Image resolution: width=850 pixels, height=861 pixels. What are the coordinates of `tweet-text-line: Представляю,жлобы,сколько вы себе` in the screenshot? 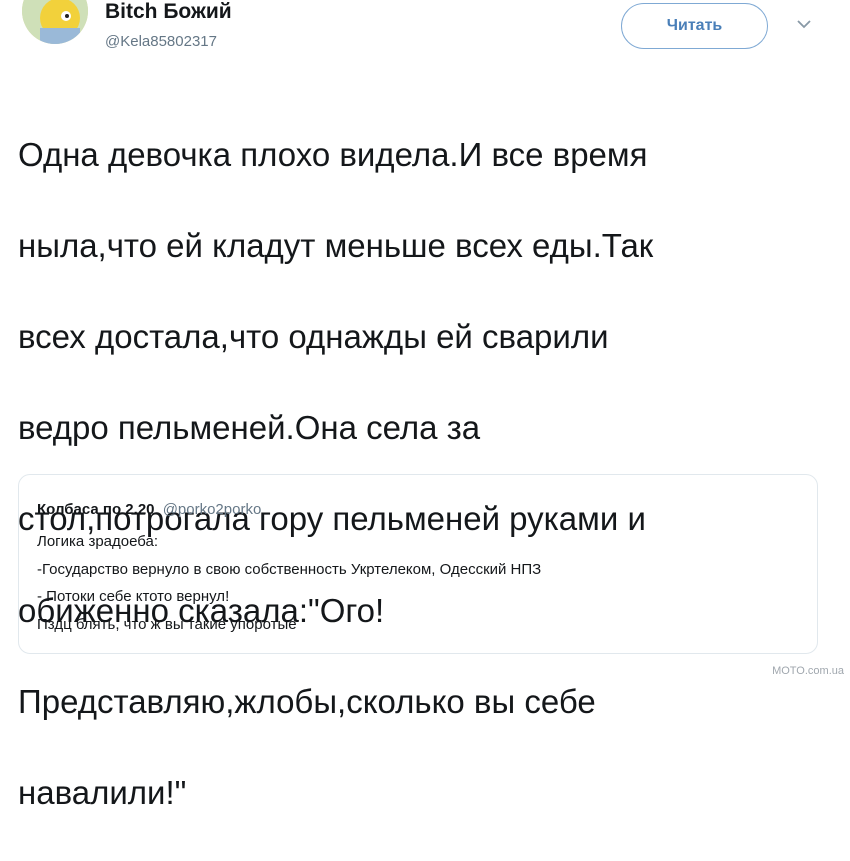 It's located at (307, 701).